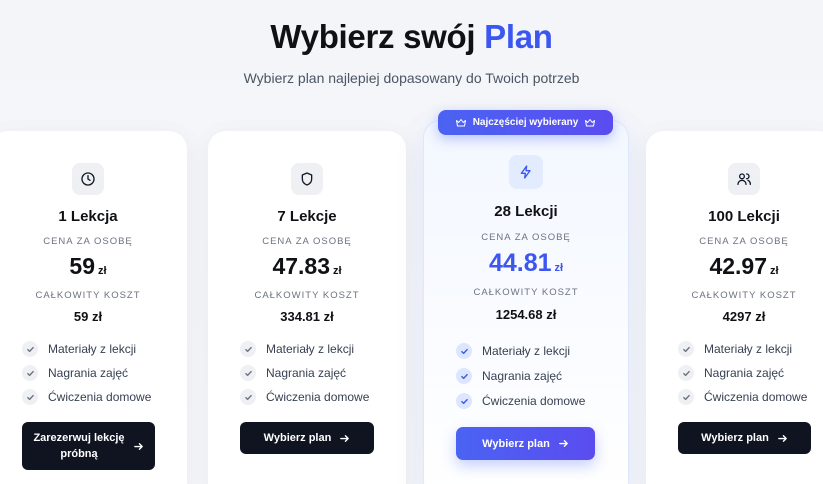 This screenshot has height=484, width=823. What do you see at coordinates (307, 216) in the screenshot?
I see `plan-name: 7 Lekcje` at bounding box center [307, 216].